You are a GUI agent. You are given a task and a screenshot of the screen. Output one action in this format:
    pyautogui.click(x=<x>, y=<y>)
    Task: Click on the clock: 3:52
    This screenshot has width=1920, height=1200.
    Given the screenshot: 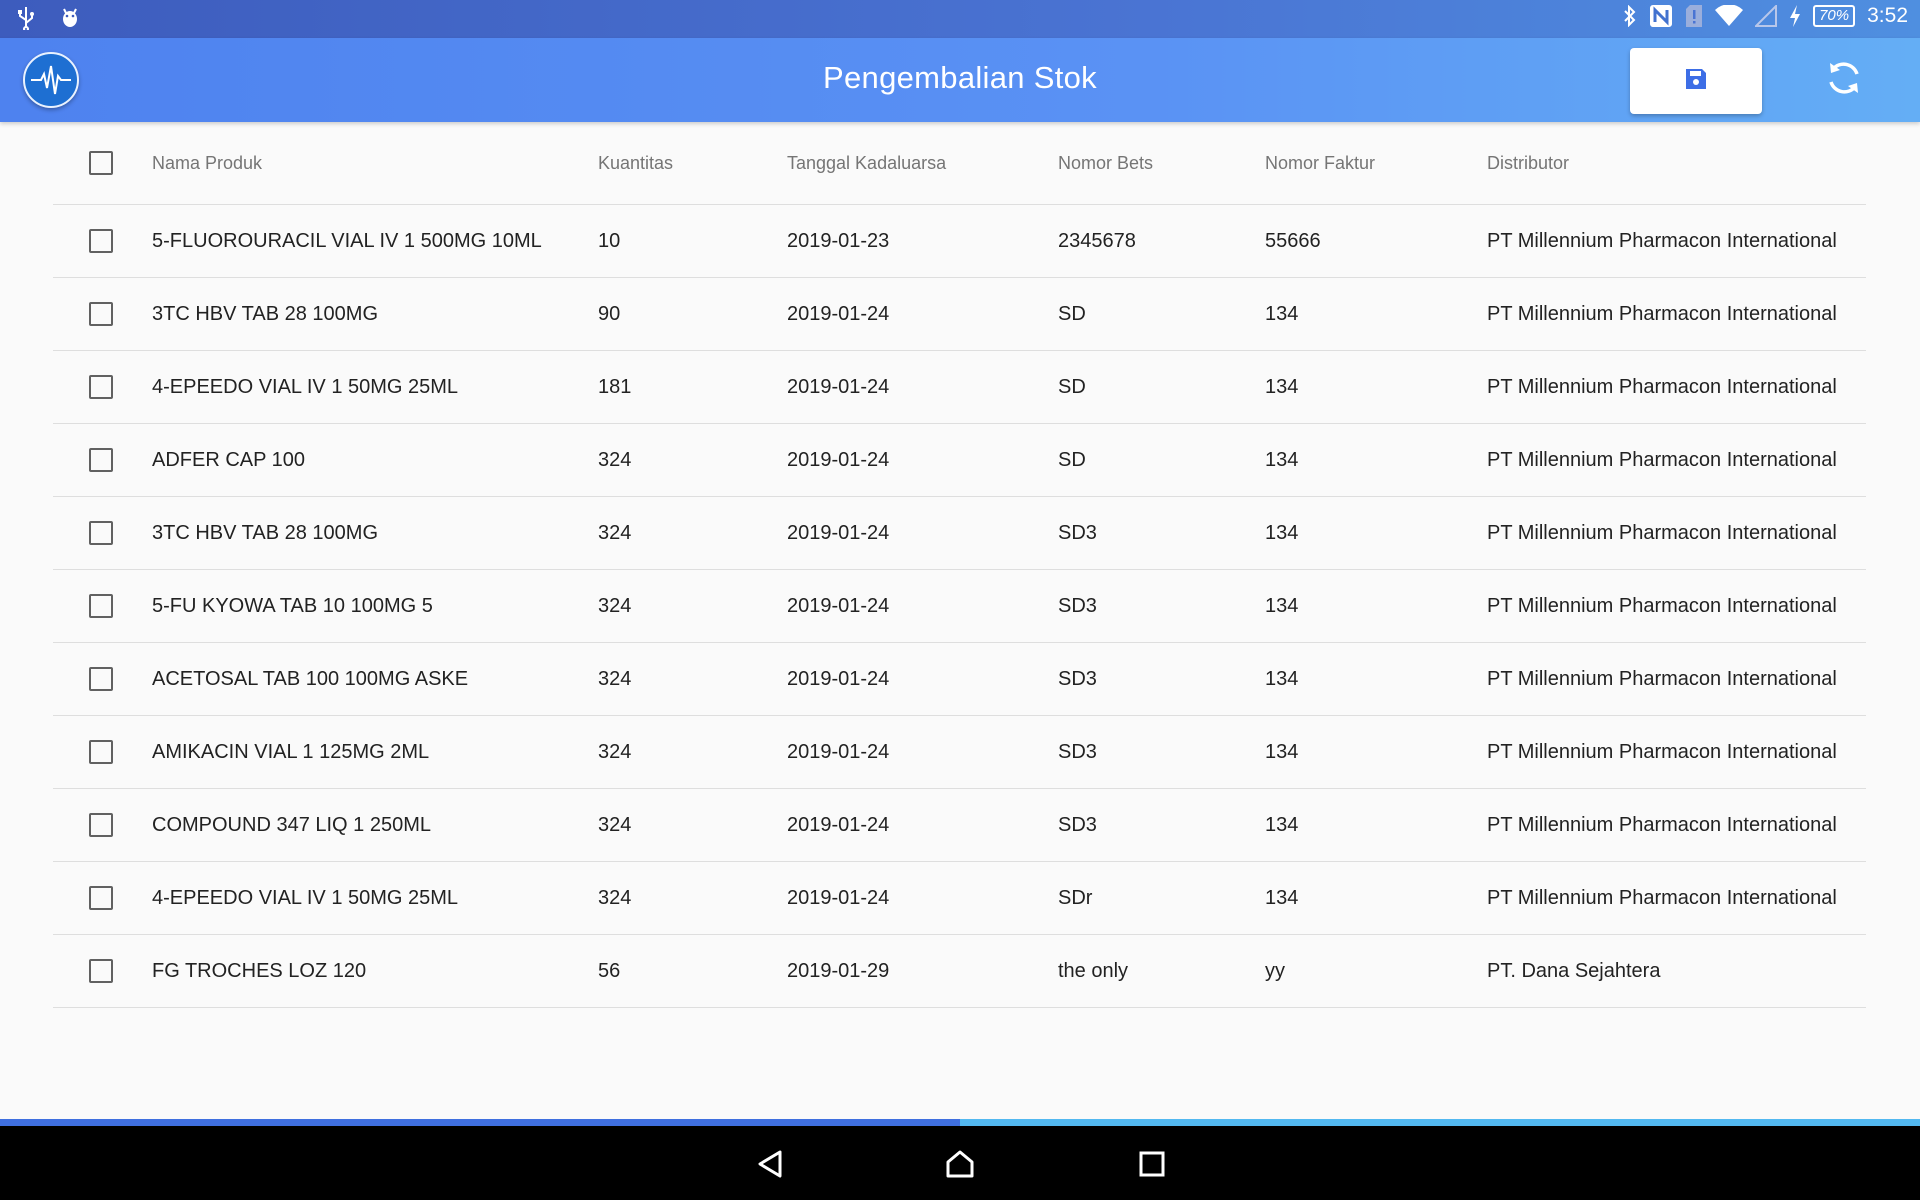 What is the action you would take?
    pyautogui.click(x=1887, y=15)
    